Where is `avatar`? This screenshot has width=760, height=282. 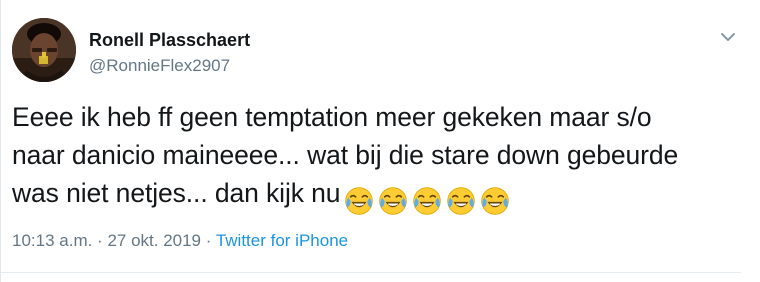 avatar is located at coordinates (44, 50).